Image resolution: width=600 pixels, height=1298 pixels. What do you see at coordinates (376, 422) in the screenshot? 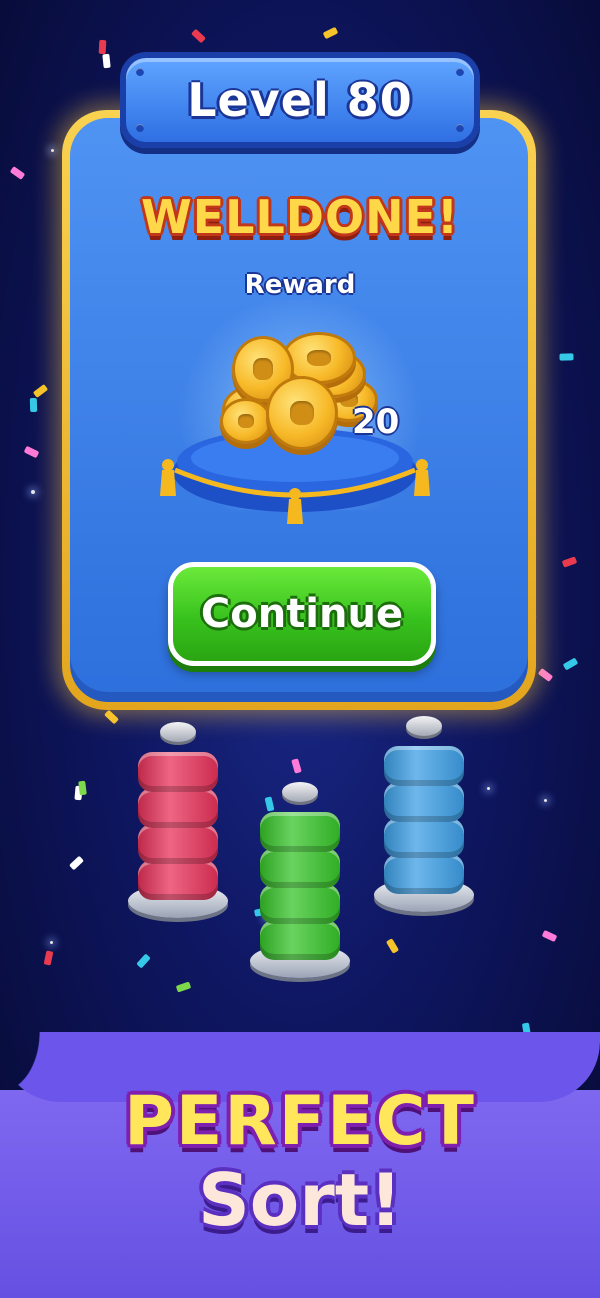
I see `reward-amount: 20` at bounding box center [376, 422].